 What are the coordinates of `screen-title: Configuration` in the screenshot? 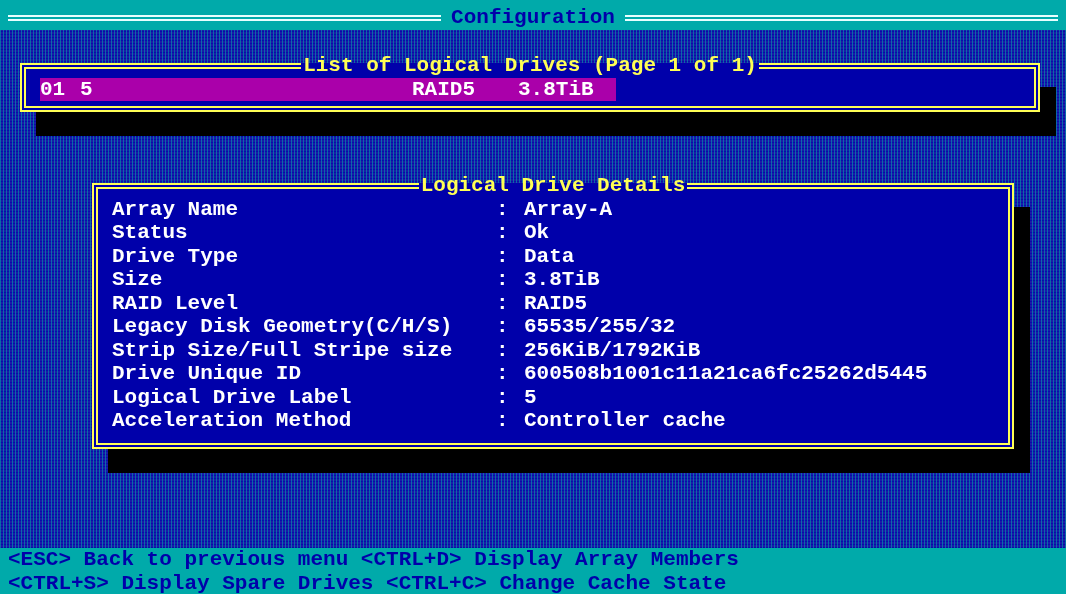 It's located at (533, 18).